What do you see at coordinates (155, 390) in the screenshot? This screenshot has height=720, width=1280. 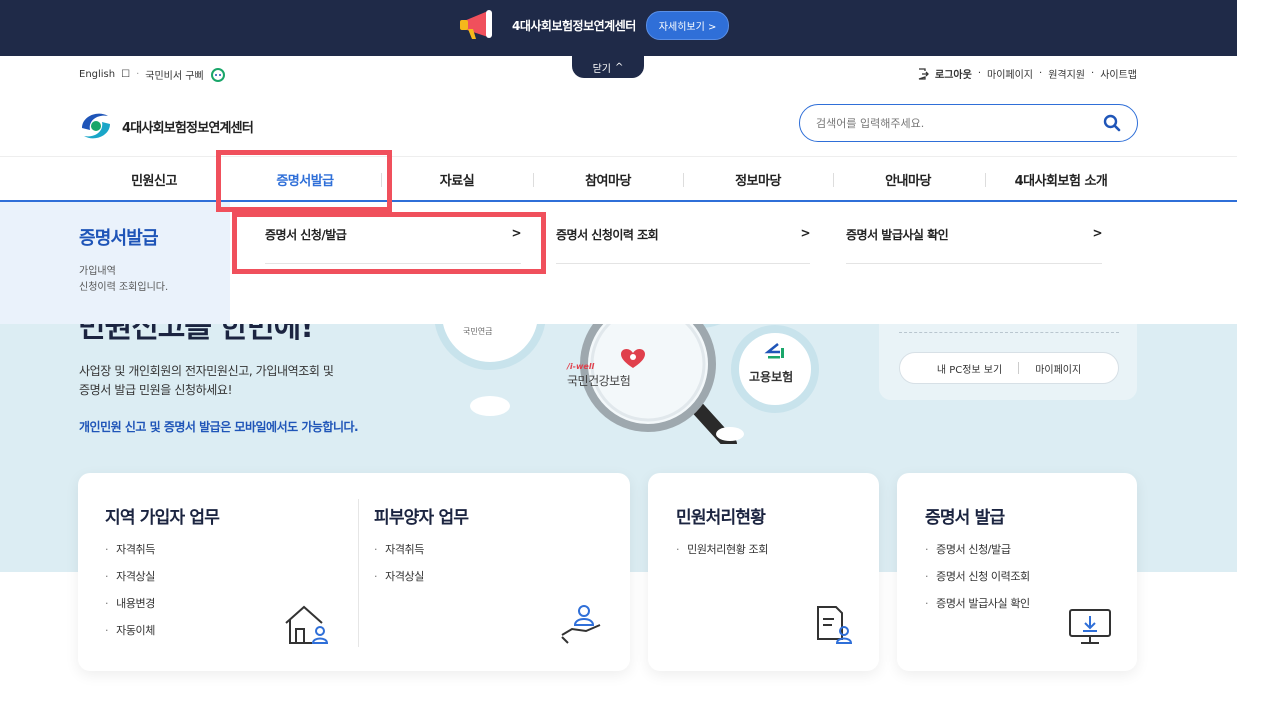 I see `hero-desc-line: 증명서 발급 민원을 신청하세요!` at bounding box center [155, 390].